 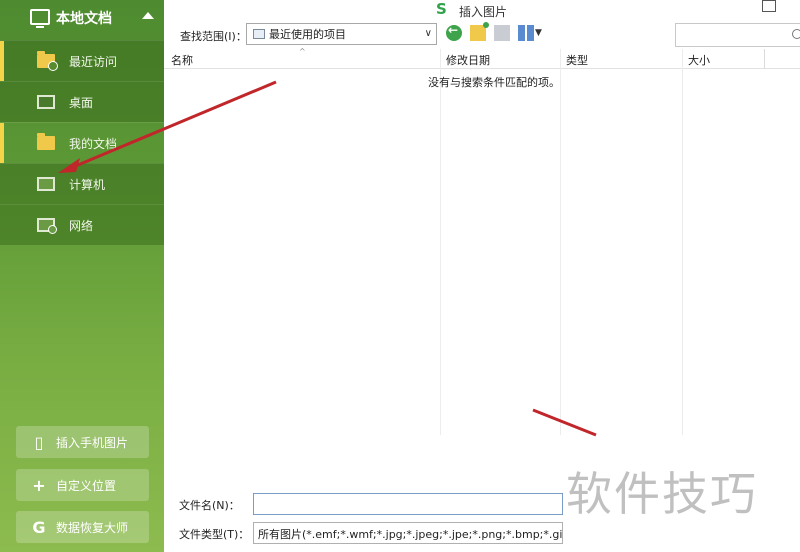 I want to click on sidebar-item-my-documents: 我的文档, so click(x=82, y=142).